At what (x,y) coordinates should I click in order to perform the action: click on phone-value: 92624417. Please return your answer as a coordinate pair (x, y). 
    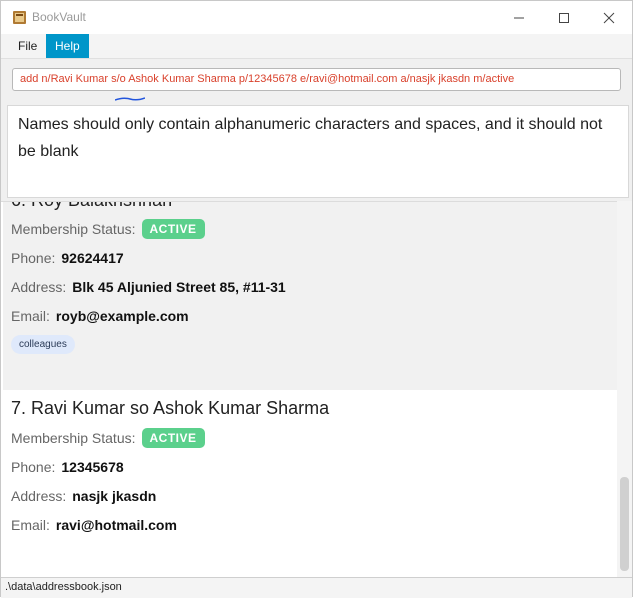
    Looking at the image, I should click on (92, 258).